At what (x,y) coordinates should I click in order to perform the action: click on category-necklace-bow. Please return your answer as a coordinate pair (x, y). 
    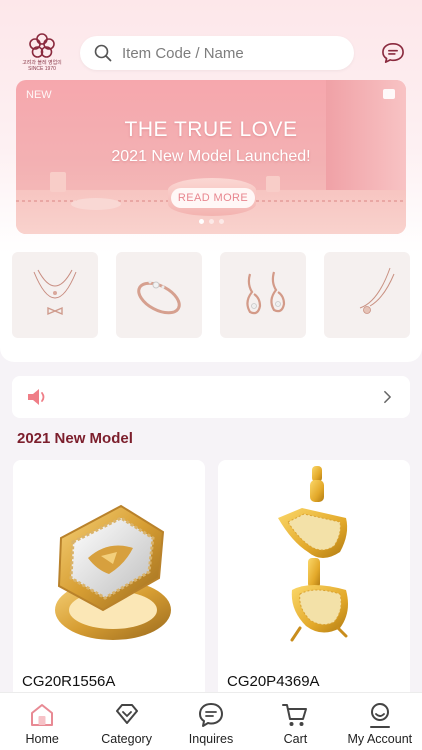
    Looking at the image, I should click on (55, 295).